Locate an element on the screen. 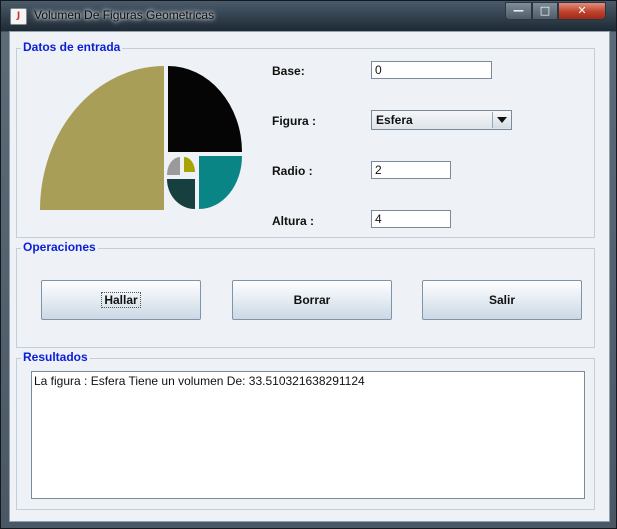 The width and height of the screenshot is (617, 529). title-bar: J Volumen De Figuras Geometricas — □ ✕ is located at coordinates (308, 16).